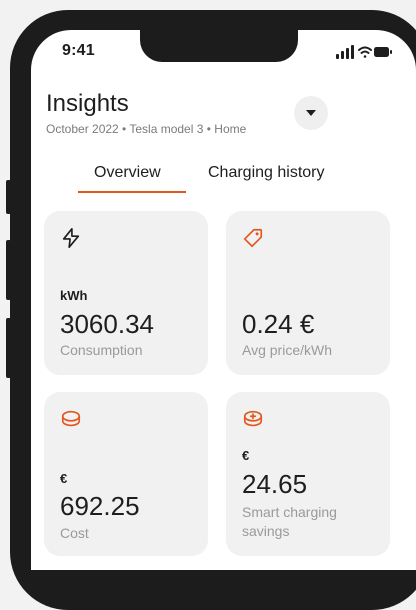 This screenshot has height=610, width=416. Describe the element at coordinates (74, 295) in the screenshot. I see `card-unit: kWh` at that location.